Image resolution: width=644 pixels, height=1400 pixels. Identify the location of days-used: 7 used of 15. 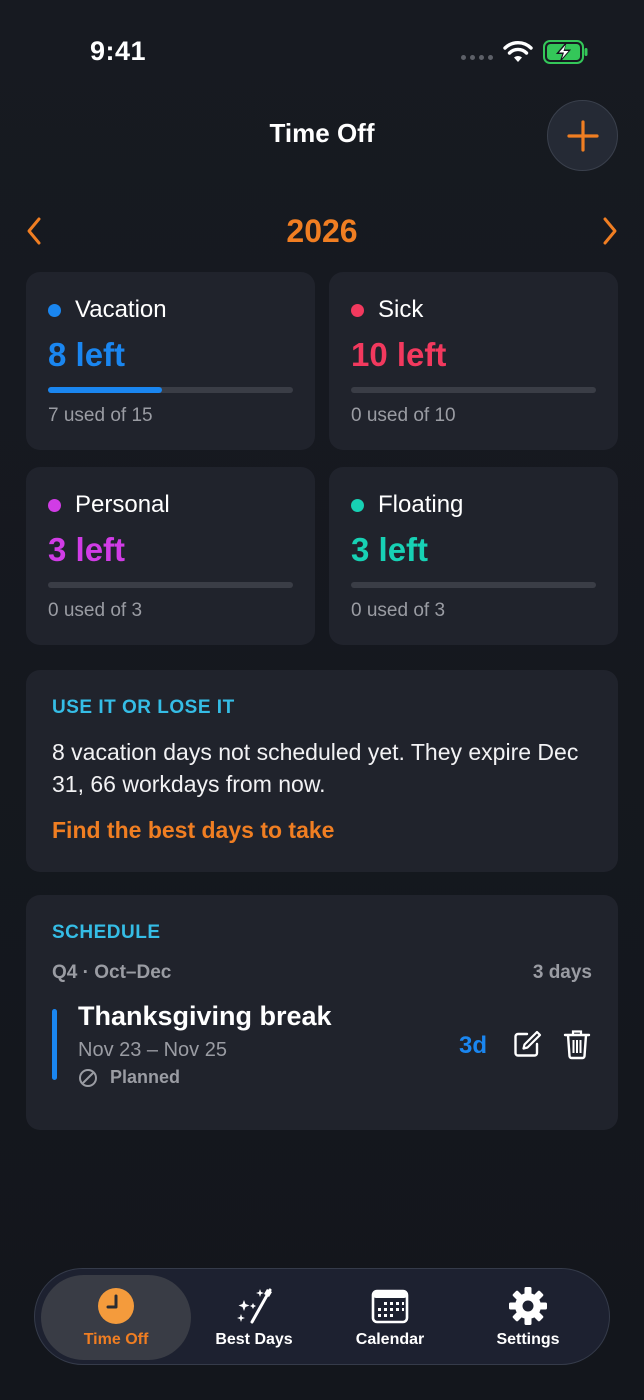
(100, 415).